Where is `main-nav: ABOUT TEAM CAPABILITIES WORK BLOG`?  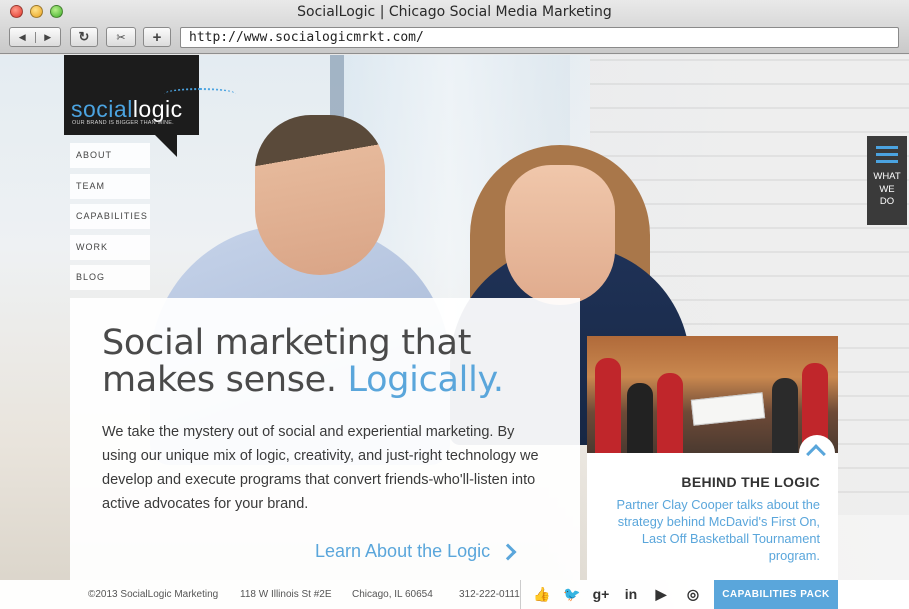 main-nav: ABOUT TEAM CAPABILITIES WORK BLOG is located at coordinates (110, 219).